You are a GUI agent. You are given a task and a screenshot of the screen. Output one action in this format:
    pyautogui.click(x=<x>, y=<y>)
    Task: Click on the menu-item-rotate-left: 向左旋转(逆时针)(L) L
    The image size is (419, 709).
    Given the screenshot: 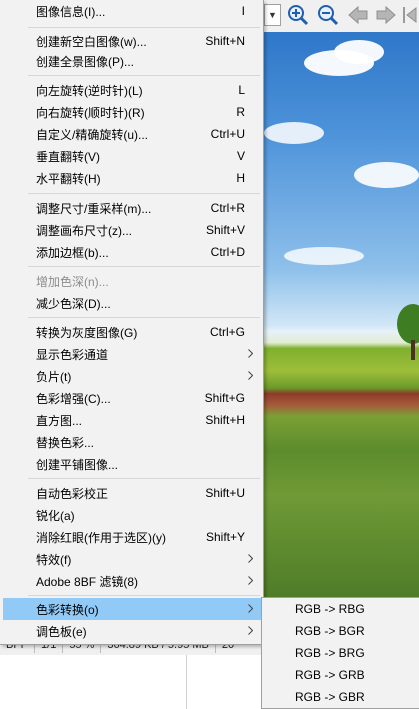 What is the action you would take?
    pyautogui.click(x=132, y=90)
    